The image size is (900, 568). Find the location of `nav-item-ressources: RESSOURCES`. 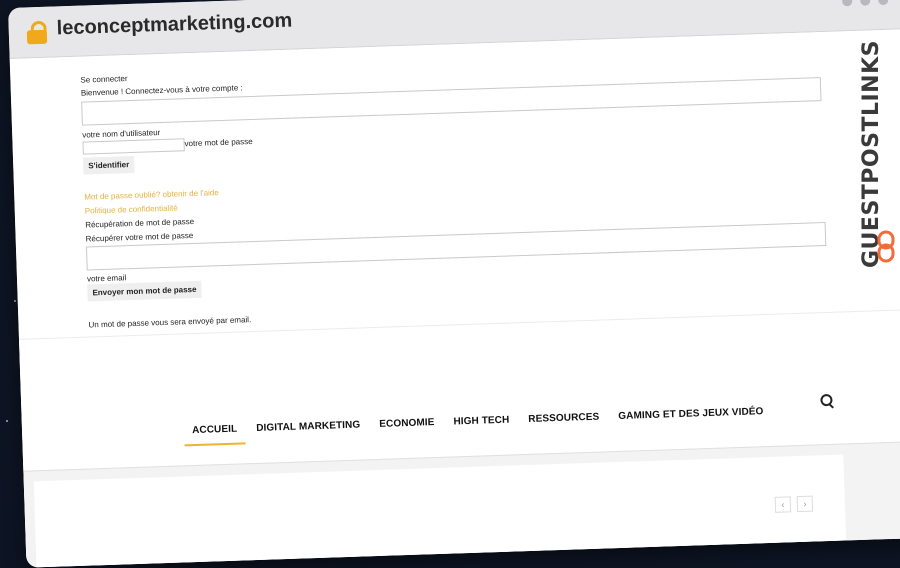

nav-item-ressources: RESSOURCES is located at coordinates (564, 423).